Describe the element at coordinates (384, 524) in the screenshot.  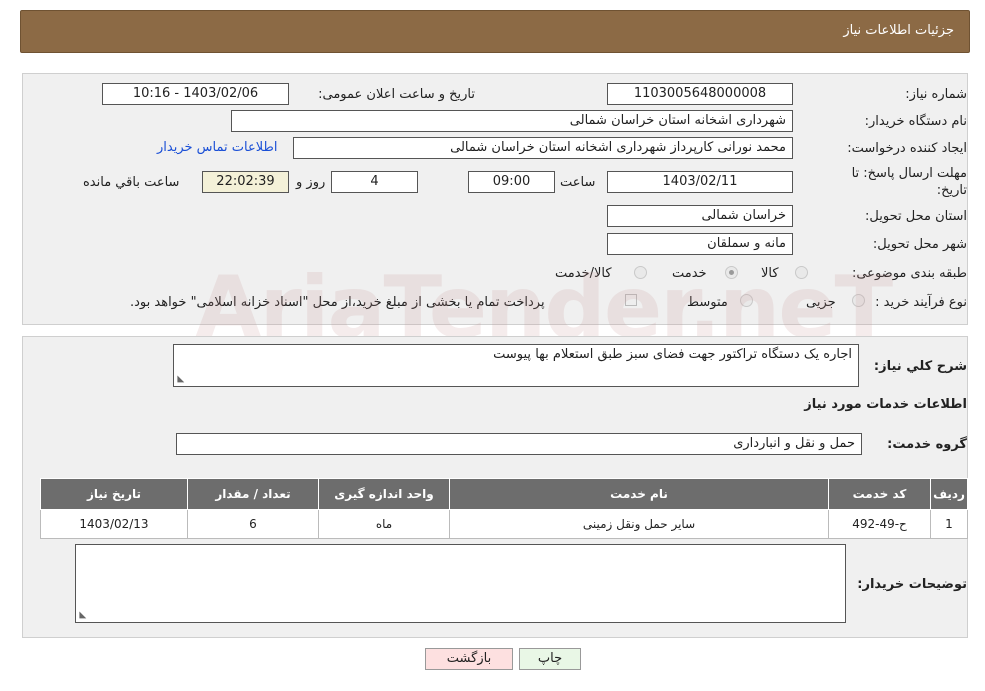
I see `cell-unit: ماه` at that location.